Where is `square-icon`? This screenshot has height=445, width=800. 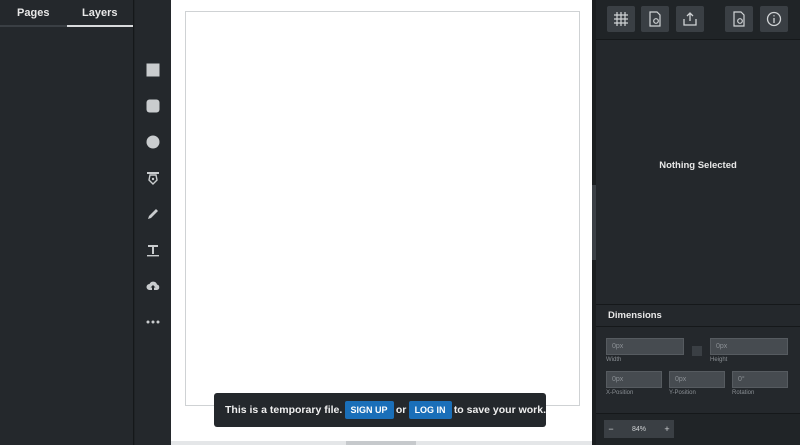
square-icon is located at coordinates (153, 70).